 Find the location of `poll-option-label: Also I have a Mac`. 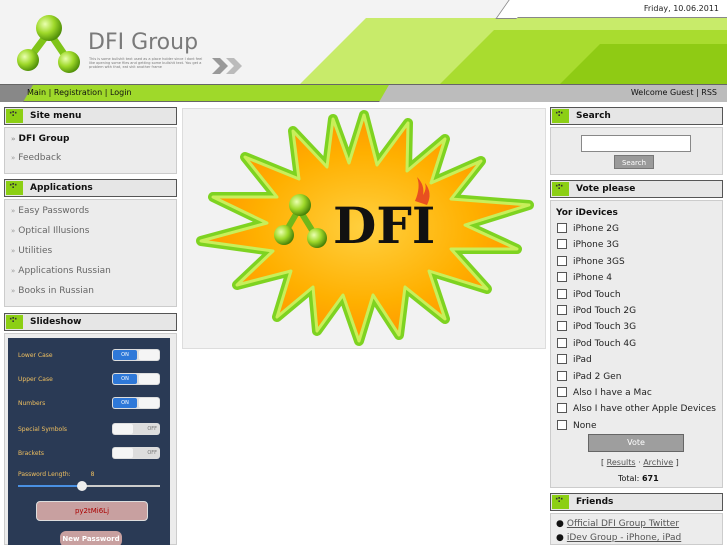

poll-option-label: Also I have a Mac is located at coordinates (612, 393).